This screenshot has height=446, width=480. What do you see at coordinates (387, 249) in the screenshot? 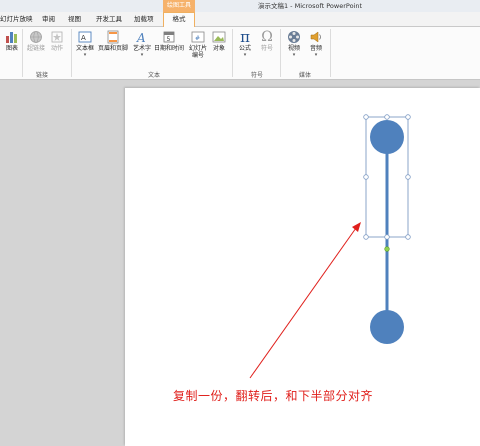
I see `rotation-handle` at bounding box center [387, 249].